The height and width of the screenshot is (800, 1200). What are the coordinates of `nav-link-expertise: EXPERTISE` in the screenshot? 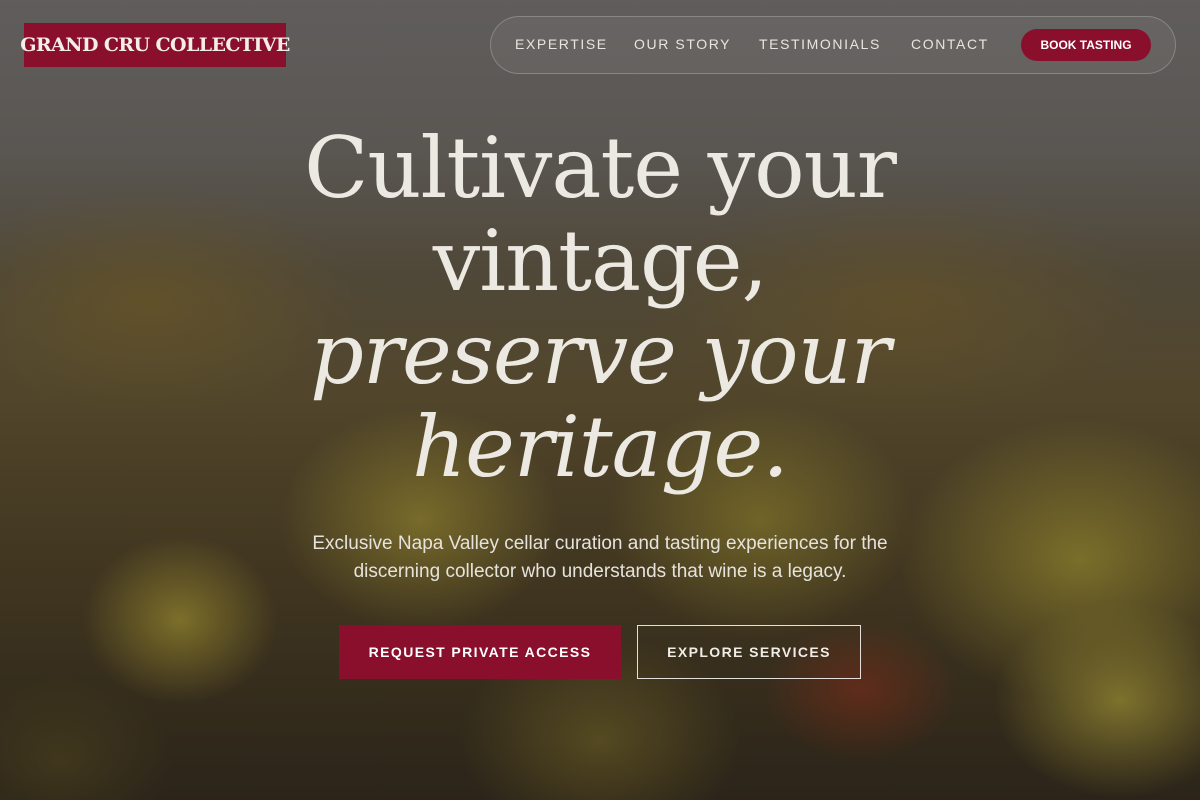 It's located at (561, 44).